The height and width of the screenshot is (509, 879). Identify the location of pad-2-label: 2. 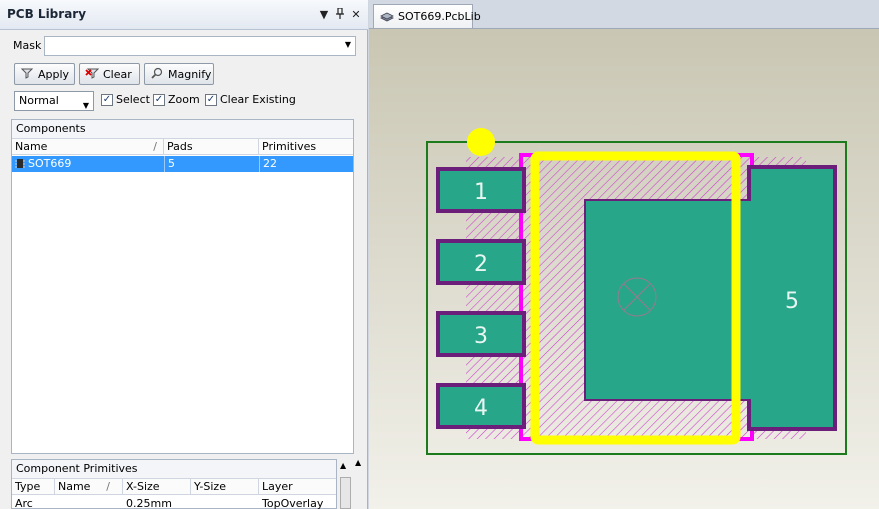
(481, 264).